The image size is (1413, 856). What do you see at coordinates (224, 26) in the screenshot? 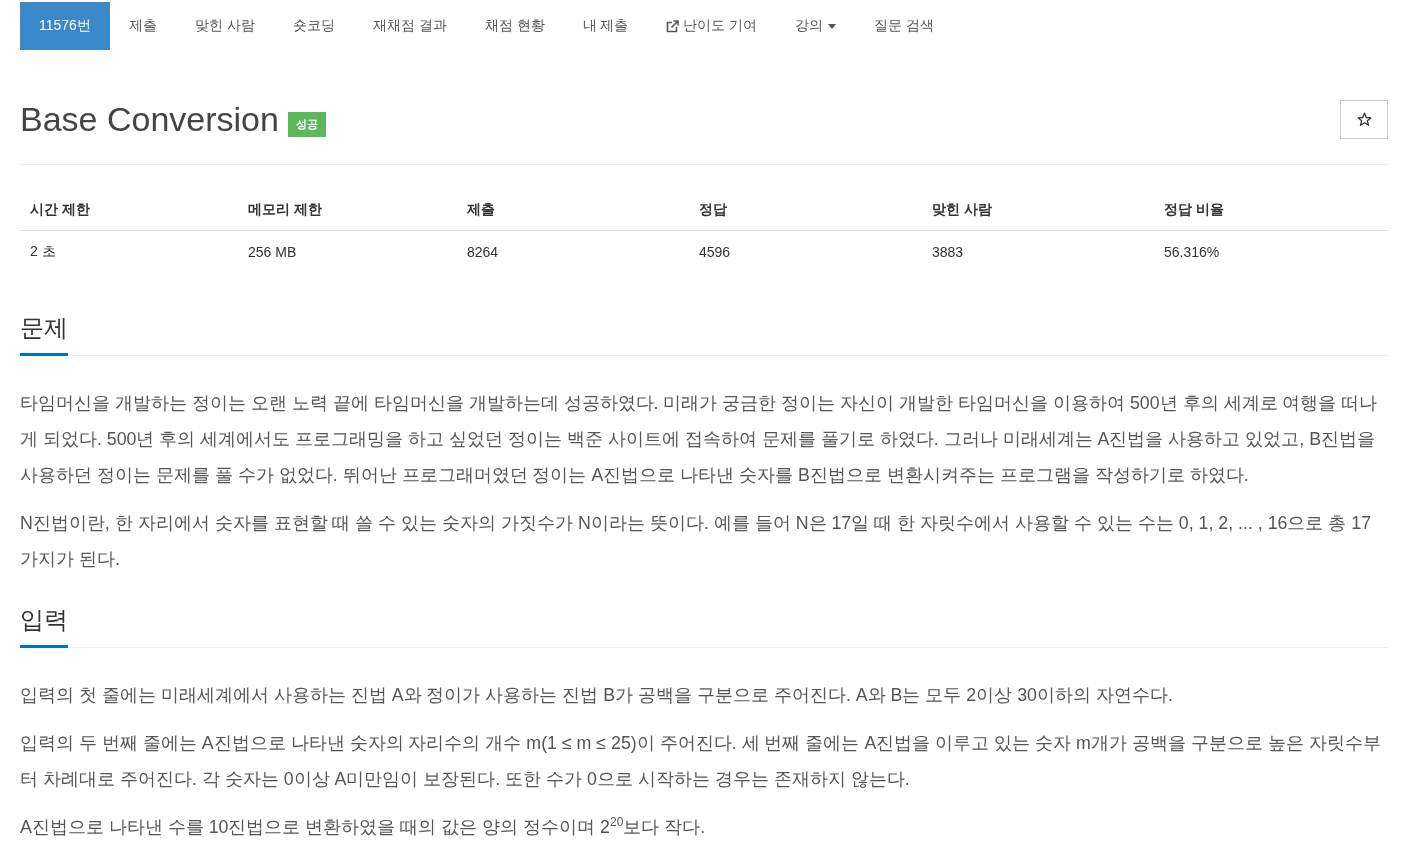
I see `nav-tab: 맞힌 사람` at bounding box center [224, 26].